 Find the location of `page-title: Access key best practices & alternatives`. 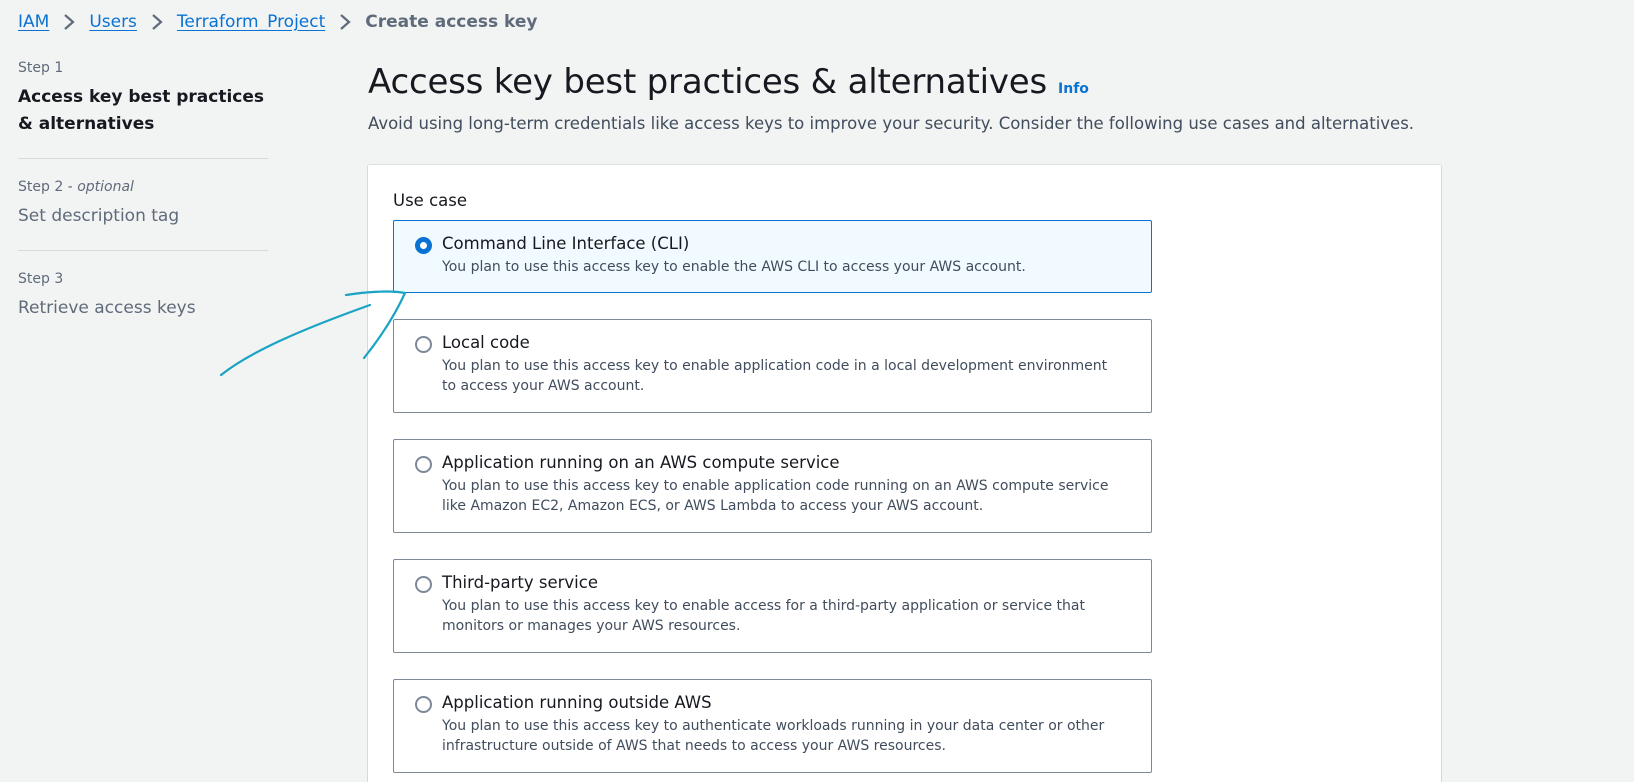

page-title: Access key best practices & alternatives is located at coordinates (708, 82).